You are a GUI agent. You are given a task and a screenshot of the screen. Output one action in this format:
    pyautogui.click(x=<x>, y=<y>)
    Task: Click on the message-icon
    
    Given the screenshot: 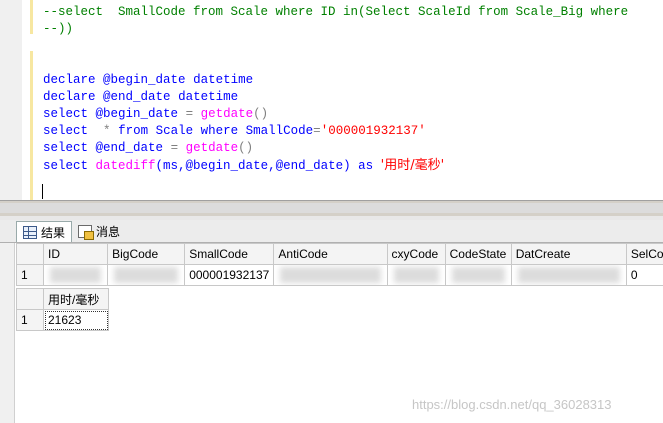 What is the action you would take?
    pyautogui.click(x=86, y=232)
    